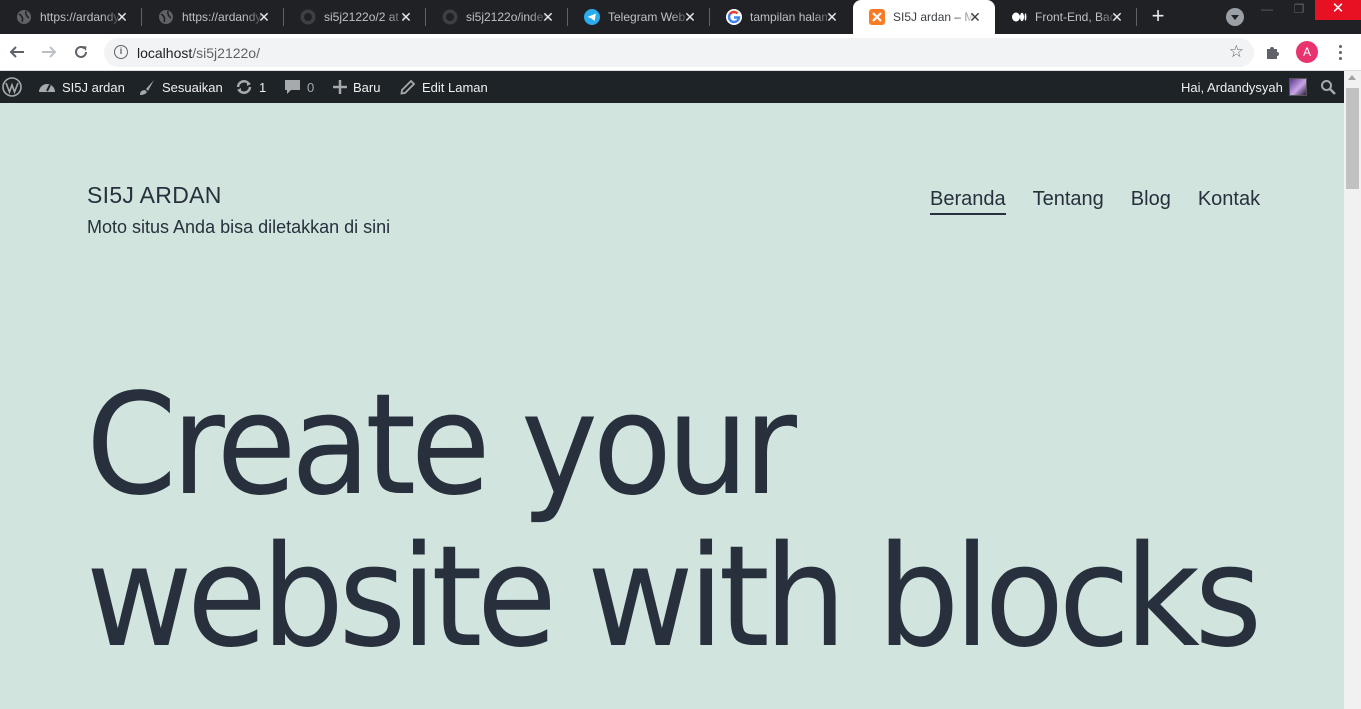 This screenshot has height=709, width=1361. What do you see at coordinates (1299, 10) in the screenshot?
I see `maximize-icon: ❐` at bounding box center [1299, 10].